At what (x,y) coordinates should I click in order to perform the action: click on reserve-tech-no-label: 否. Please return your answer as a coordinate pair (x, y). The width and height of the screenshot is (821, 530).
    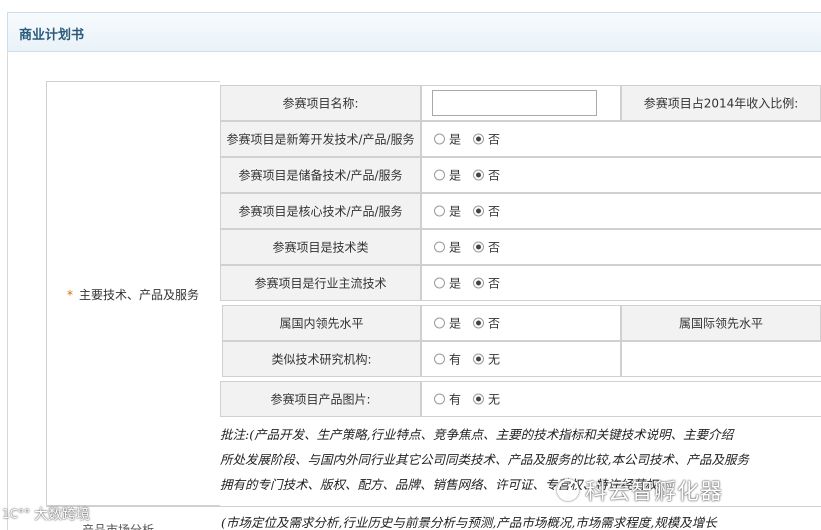
    Looking at the image, I should click on (494, 175).